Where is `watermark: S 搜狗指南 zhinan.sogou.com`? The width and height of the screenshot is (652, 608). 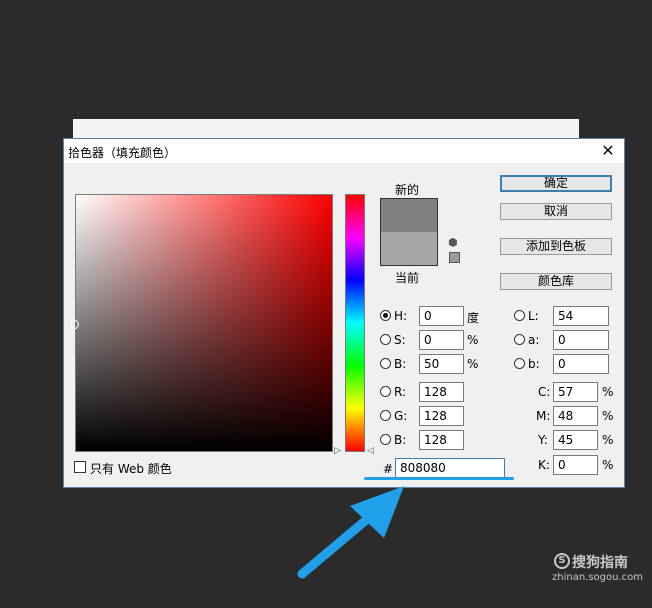
watermark: S 搜狗指南 zhinan.sogou.com is located at coordinates (600, 568).